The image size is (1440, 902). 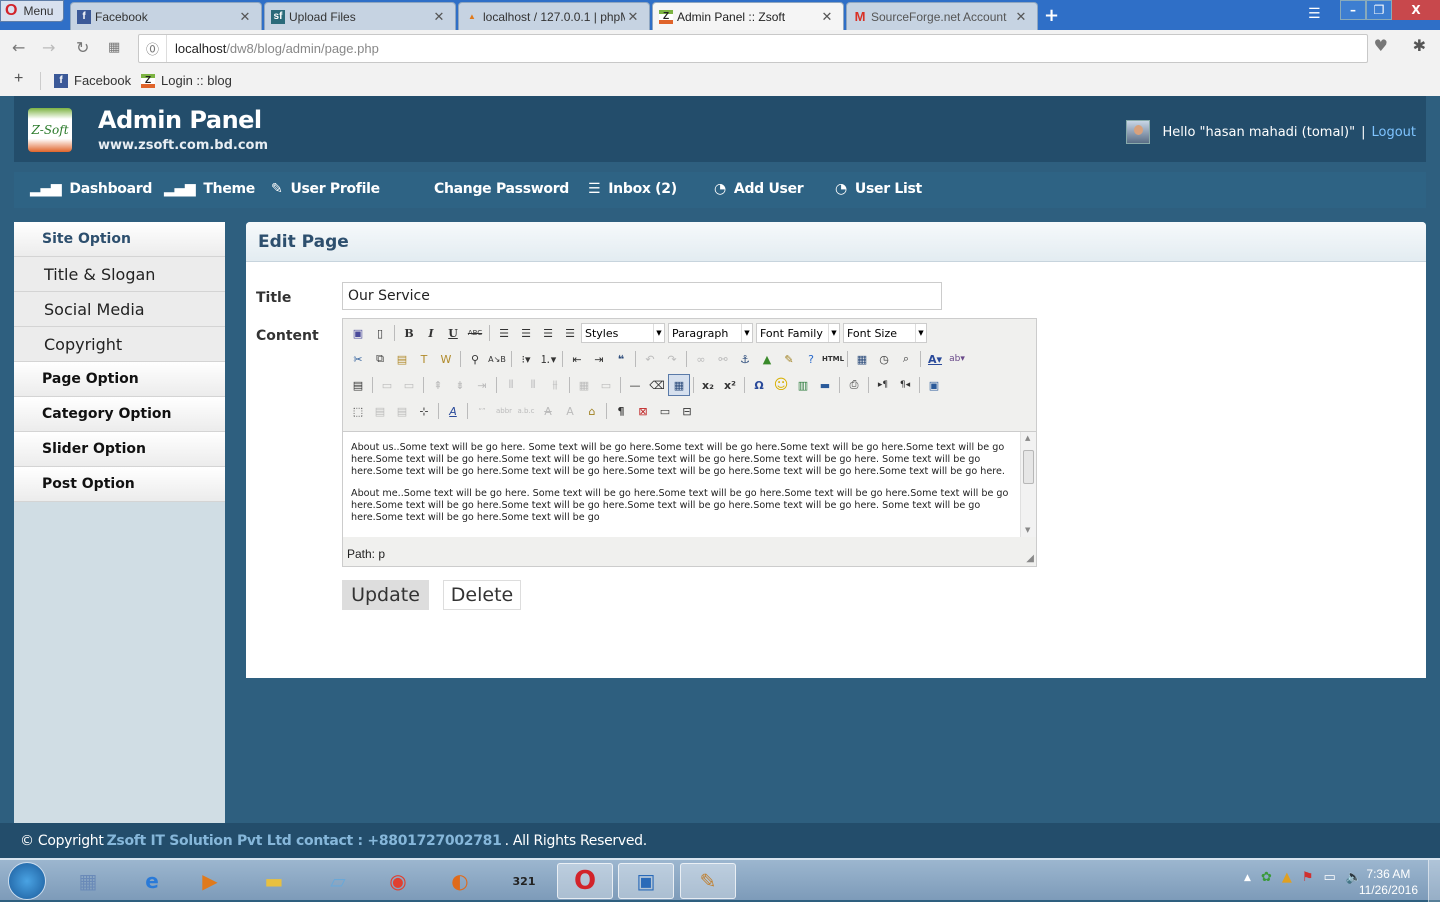 What do you see at coordinates (82, 47) in the screenshot?
I see `reload-icon: ↻` at bounding box center [82, 47].